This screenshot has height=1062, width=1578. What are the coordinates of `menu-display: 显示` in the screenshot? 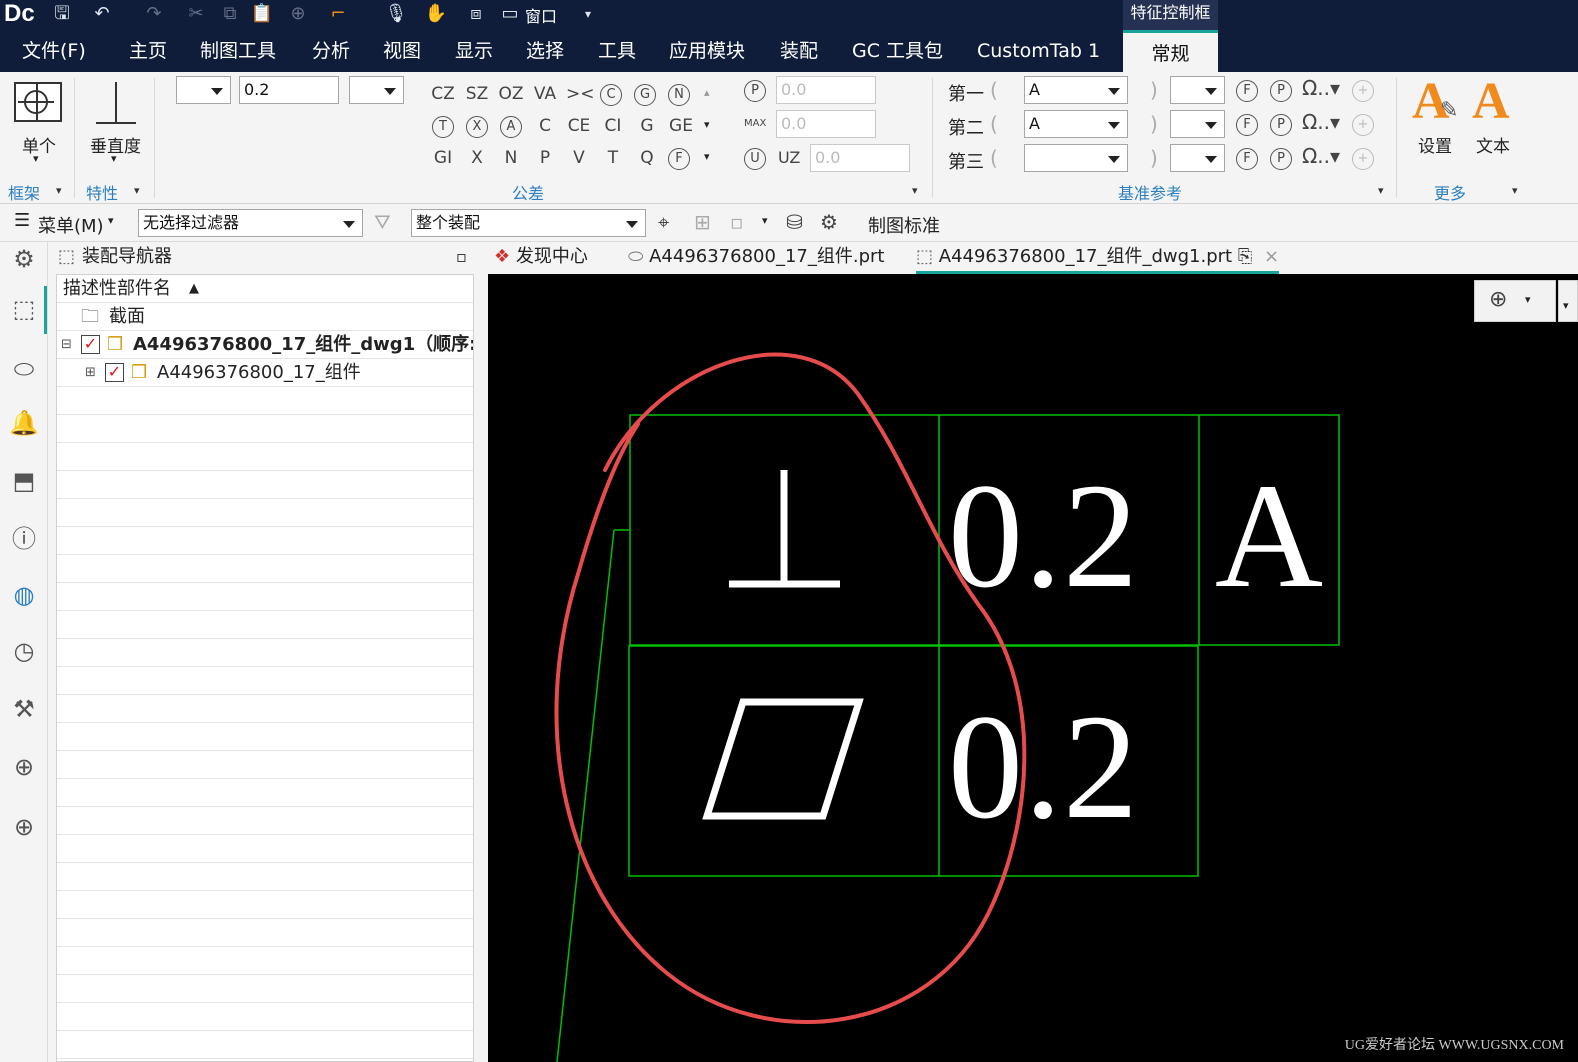 It's located at (474, 51).